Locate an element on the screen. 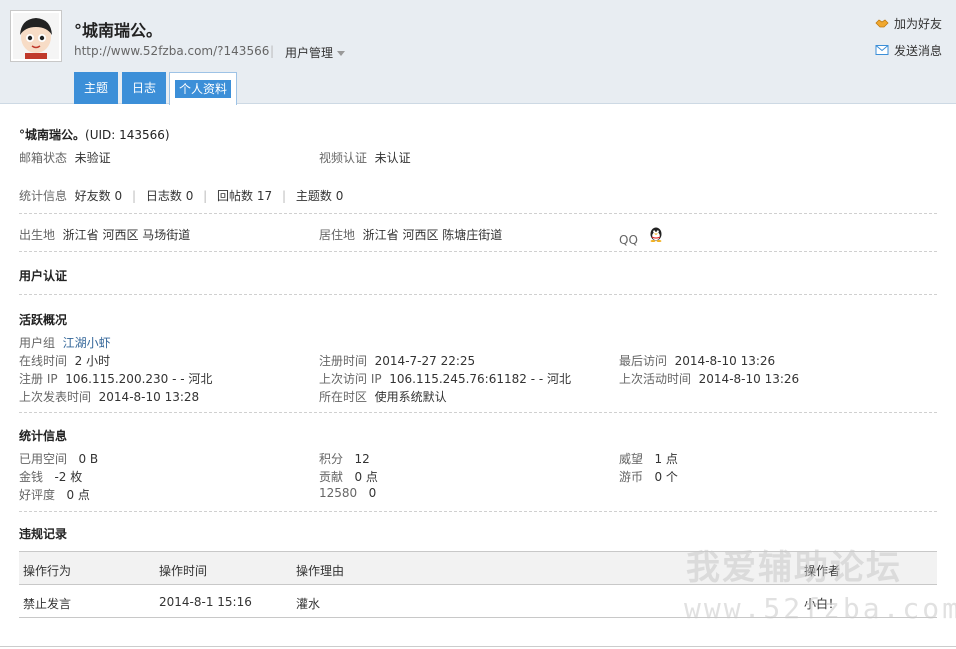  stat-topics: 主题数 0 is located at coordinates (319, 196).